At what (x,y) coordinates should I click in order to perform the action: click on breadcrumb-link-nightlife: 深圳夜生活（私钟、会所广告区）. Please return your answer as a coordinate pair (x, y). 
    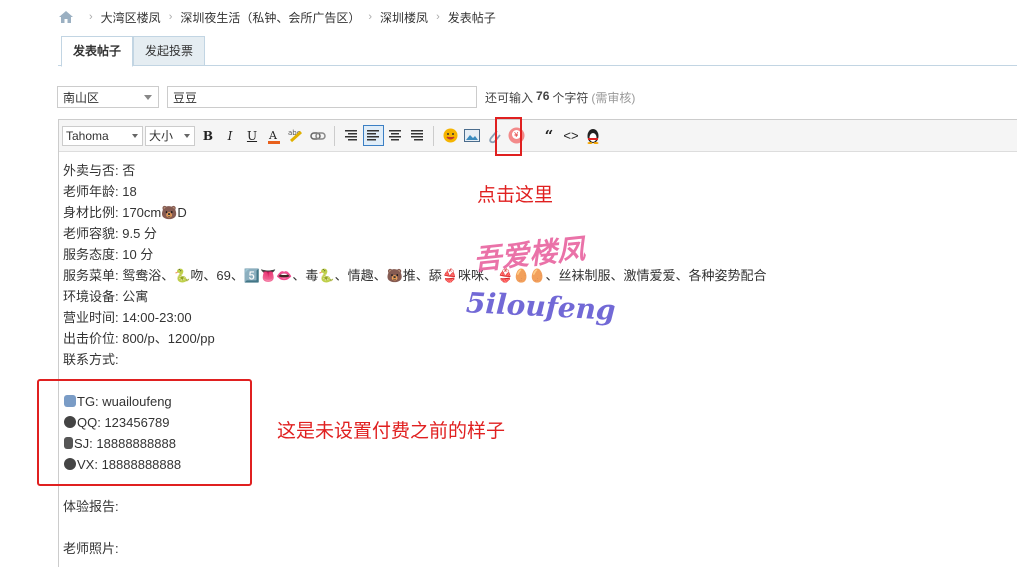
    Looking at the image, I should click on (270, 17).